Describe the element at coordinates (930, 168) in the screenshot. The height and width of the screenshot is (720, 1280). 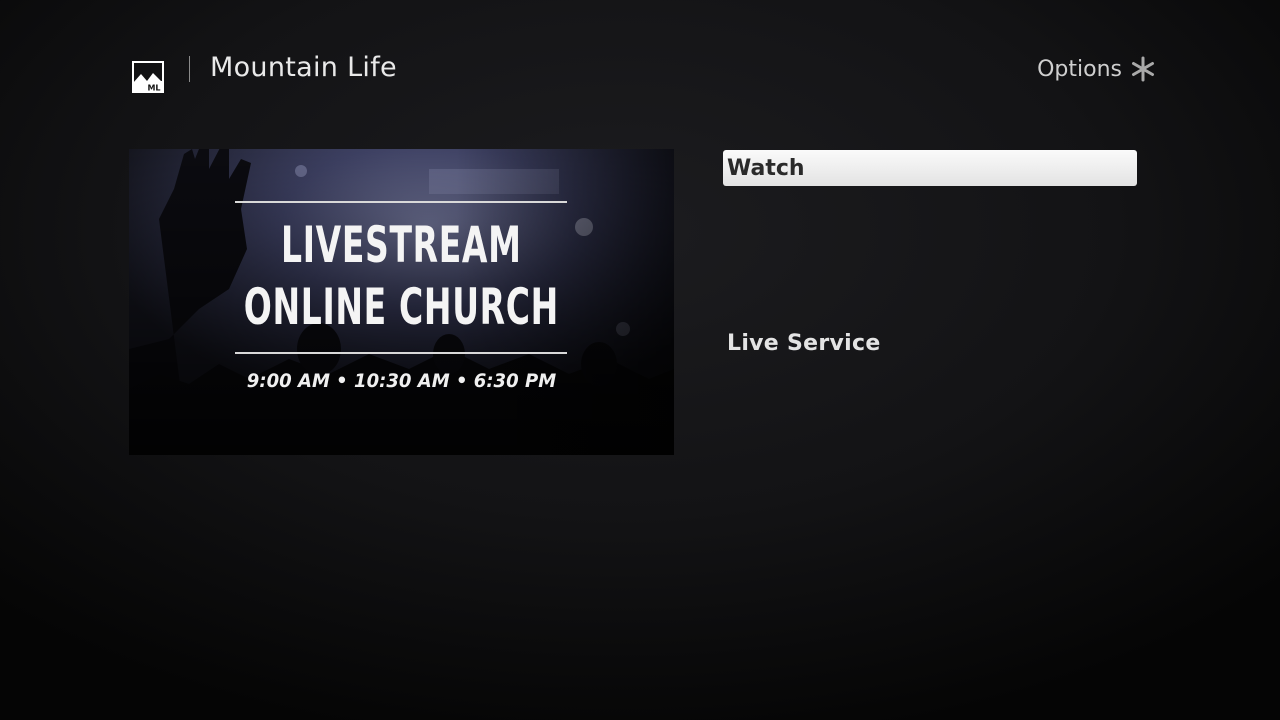
I see `watch-button: Watch` at that location.